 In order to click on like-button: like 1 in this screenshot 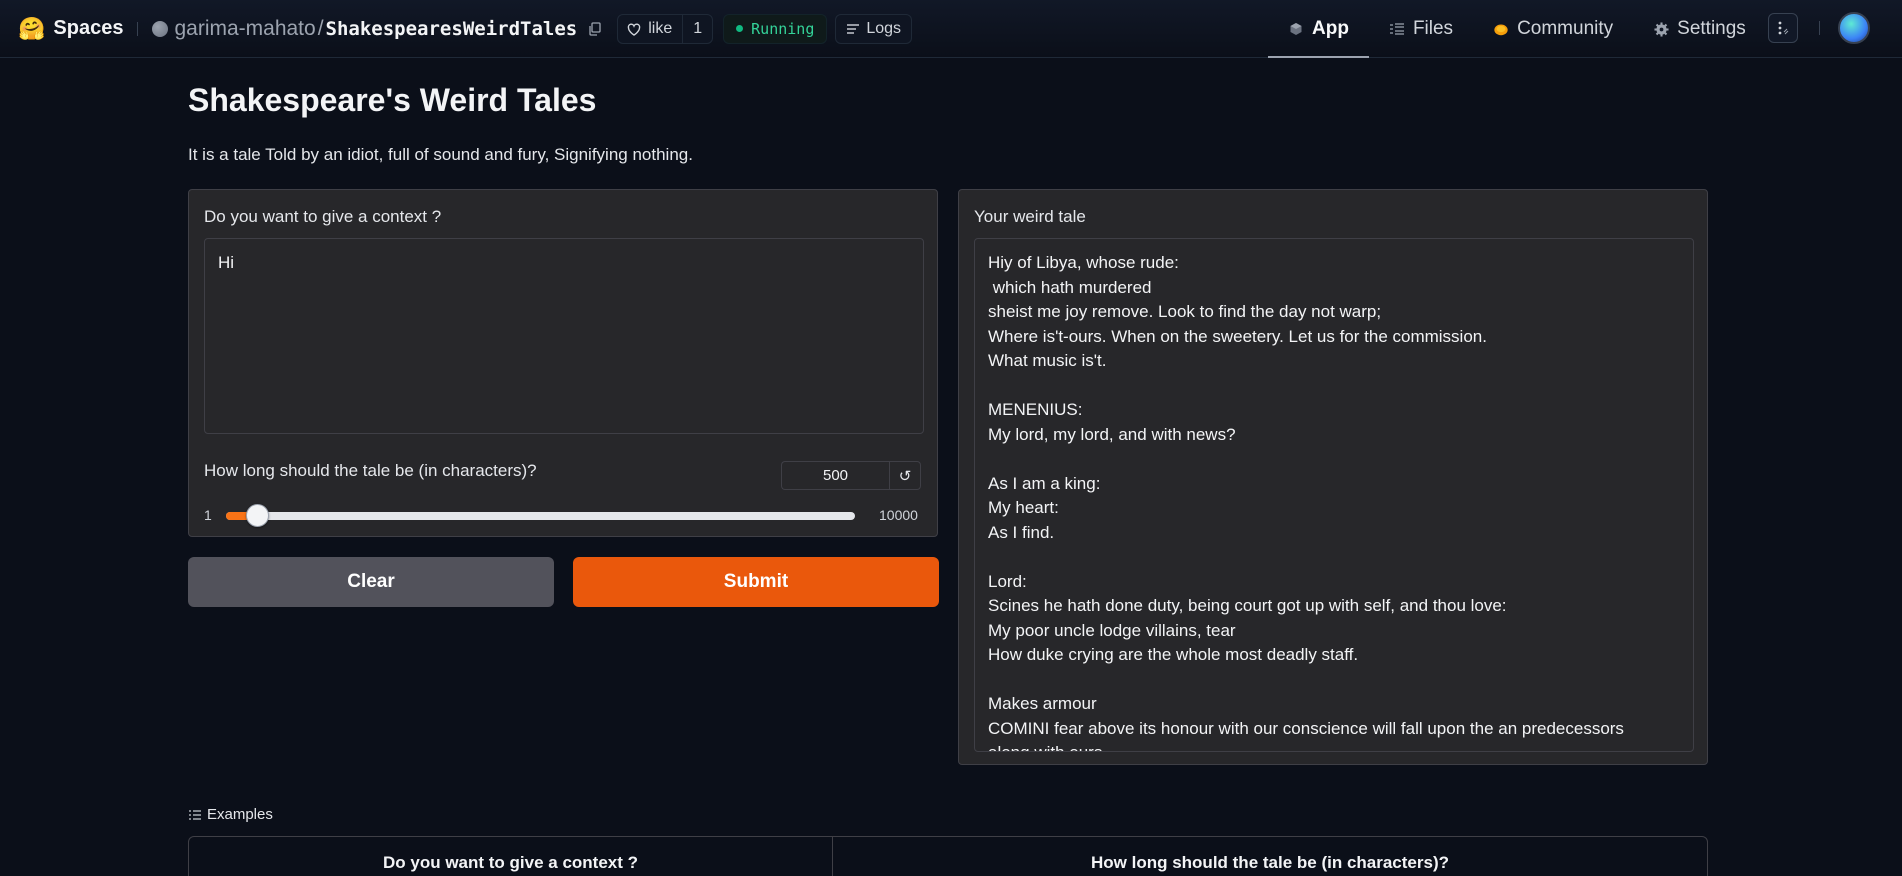, I will do `click(665, 28)`.